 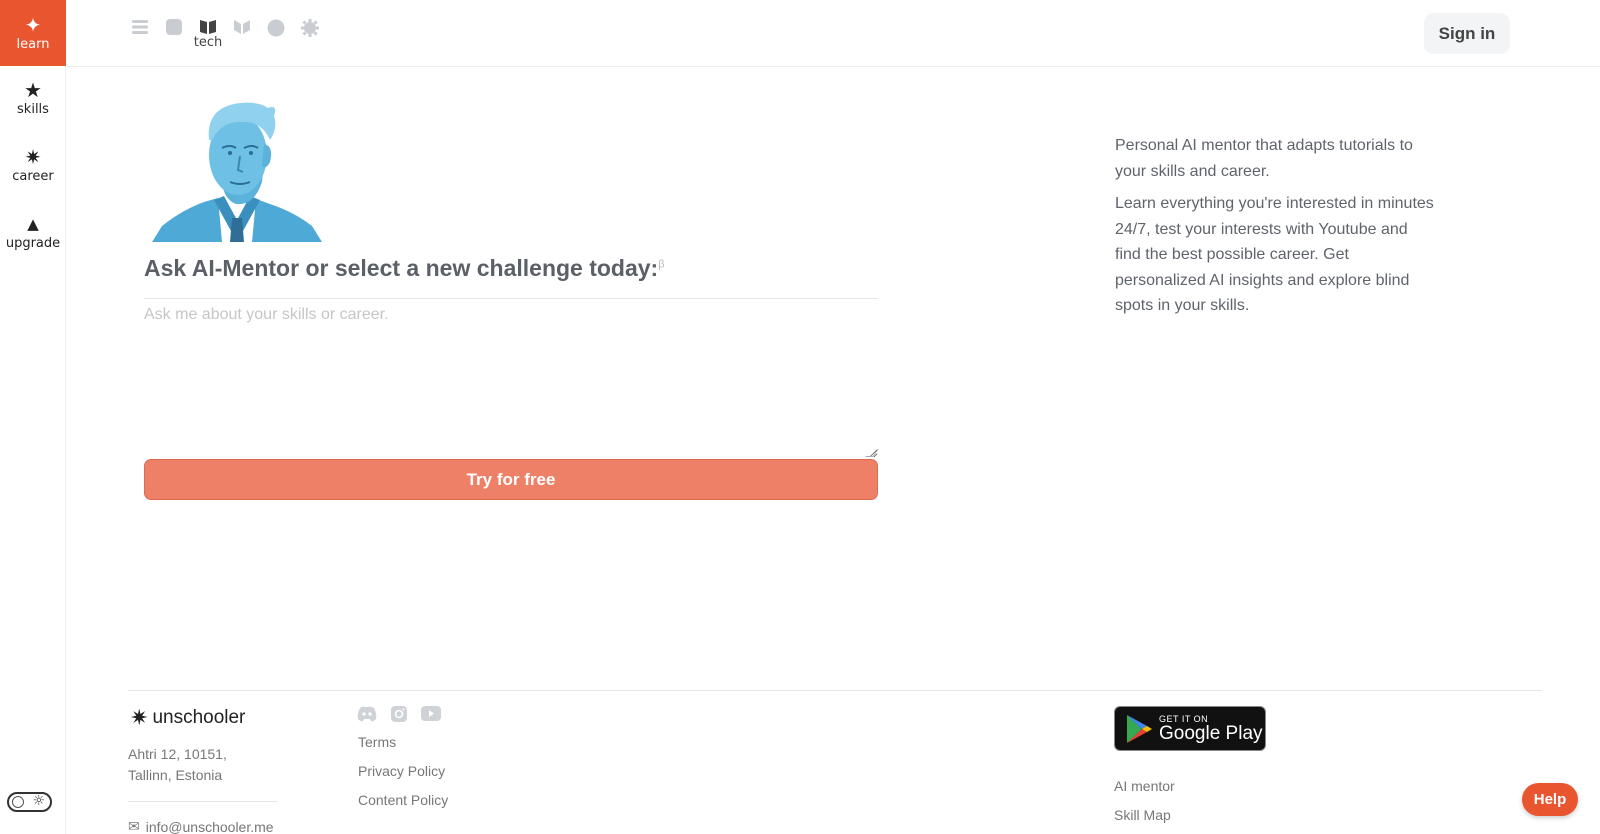 What do you see at coordinates (833, 33) in the screenshot?
I see `top-bar: tech Sign in` at bounding box center [833, 33].